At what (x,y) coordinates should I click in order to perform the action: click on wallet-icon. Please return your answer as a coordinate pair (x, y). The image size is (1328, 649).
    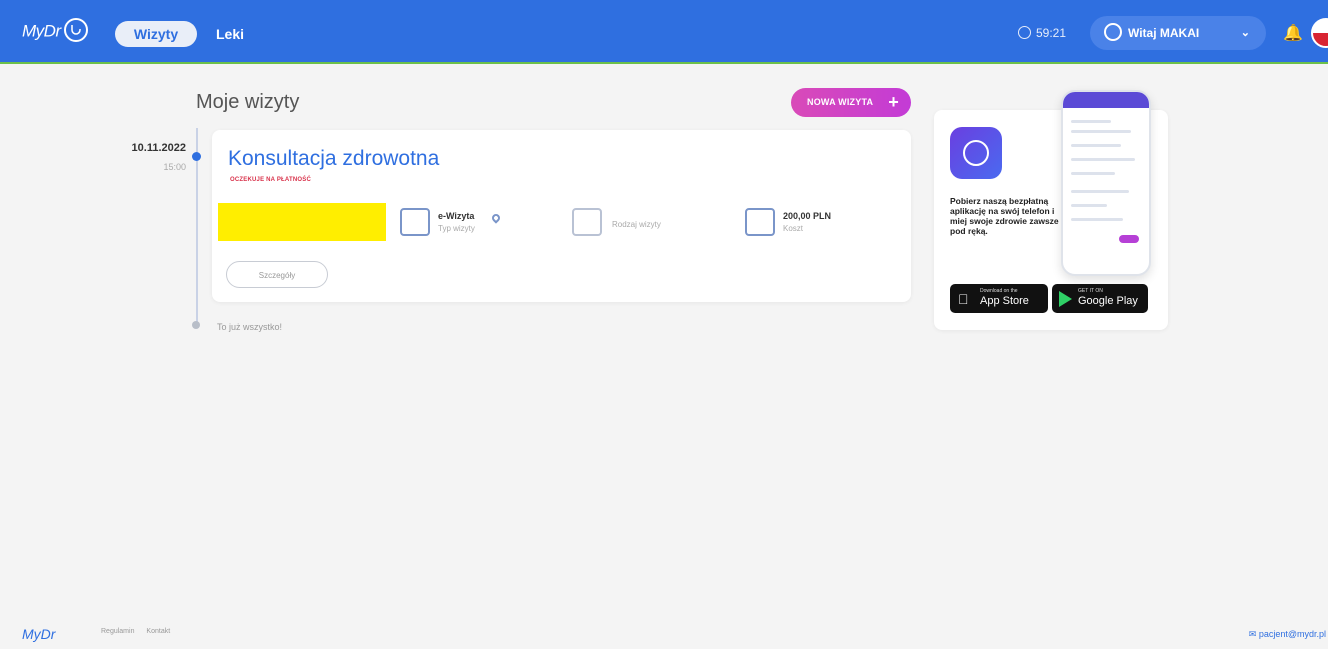
    Looking at the image, I should click on (760, 222).